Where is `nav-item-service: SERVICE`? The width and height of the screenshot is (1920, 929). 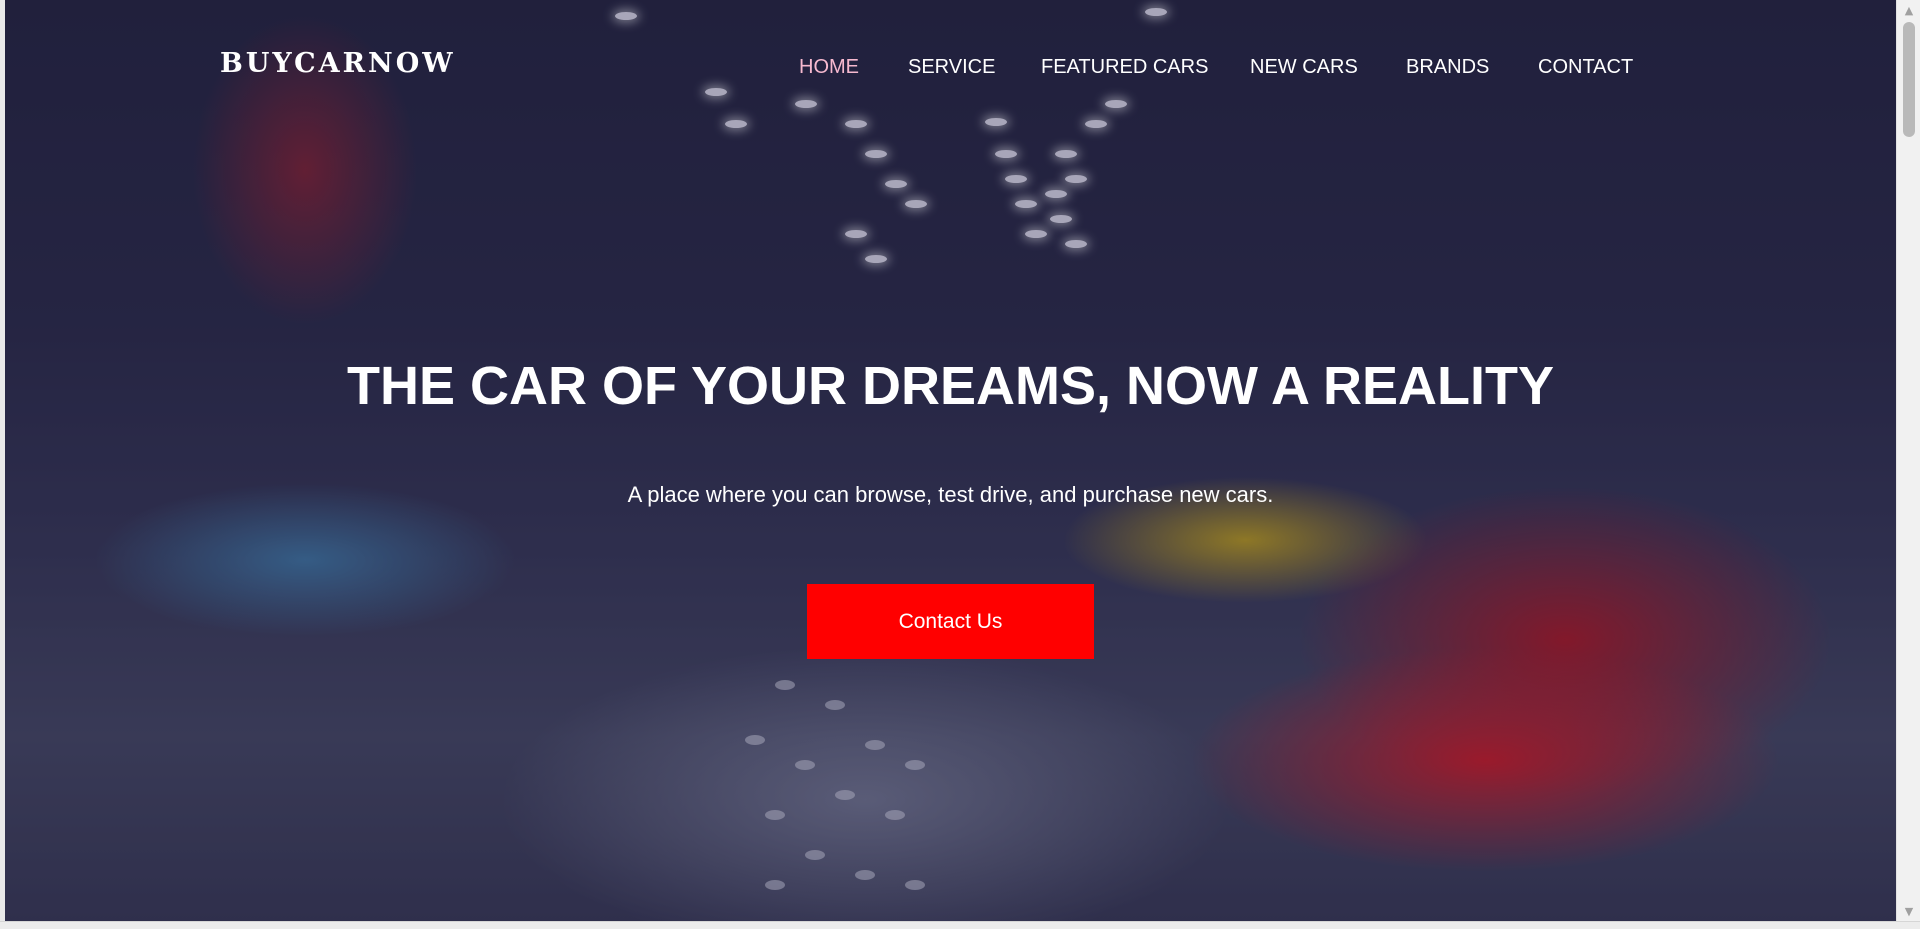 nav-item-service: SERVICE is located at coordinates (951, 67).